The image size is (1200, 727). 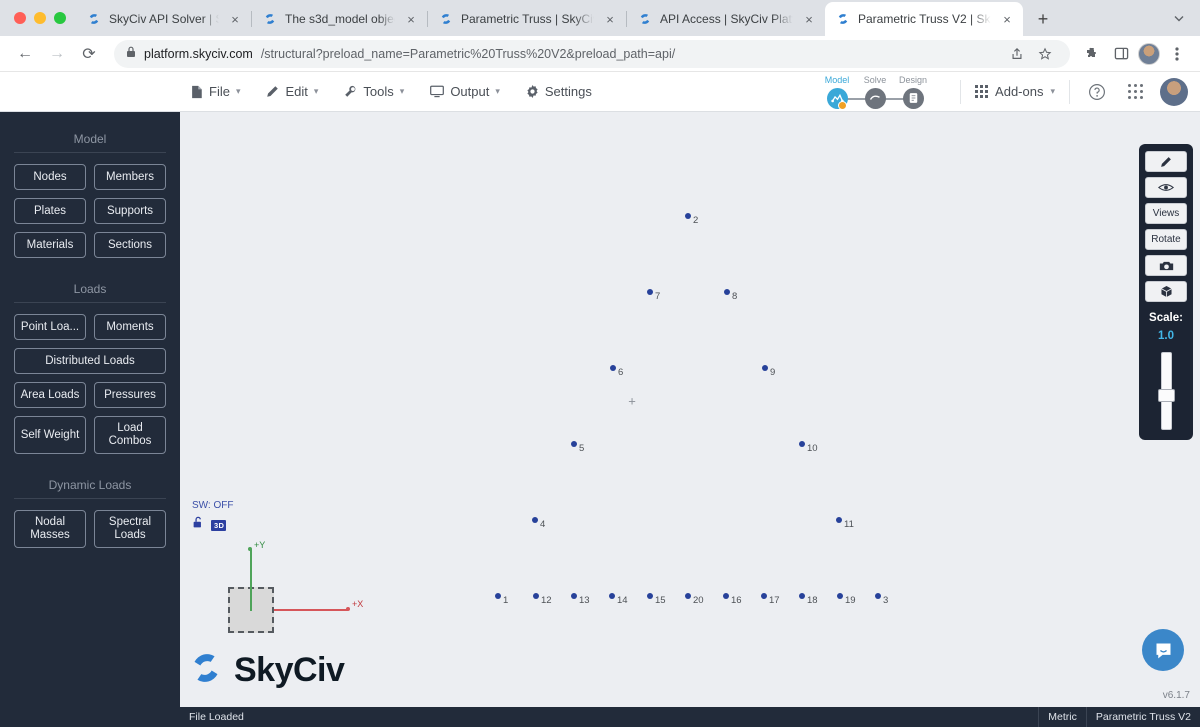 What do you see at coordinates (616, 371) in the screenshot?
I see `model-node: 6` at bounding box center [616, 371].